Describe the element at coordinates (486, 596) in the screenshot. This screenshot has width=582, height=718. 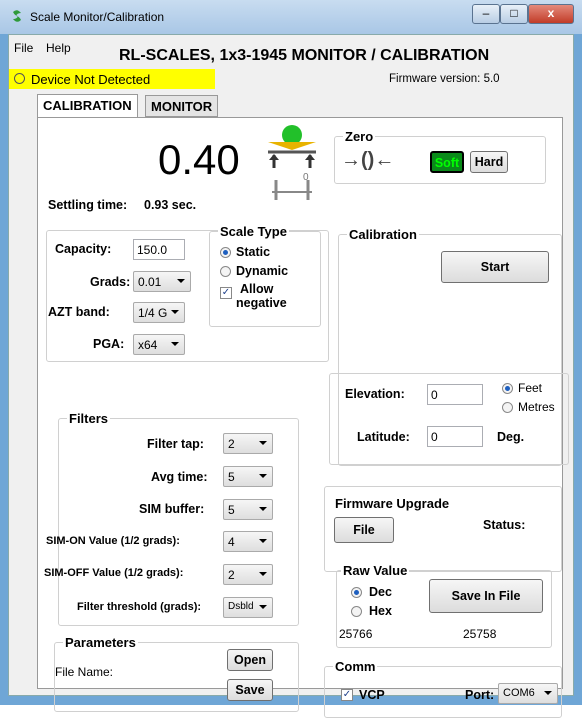
I see `save-in-file-button: Save In File` at that location.